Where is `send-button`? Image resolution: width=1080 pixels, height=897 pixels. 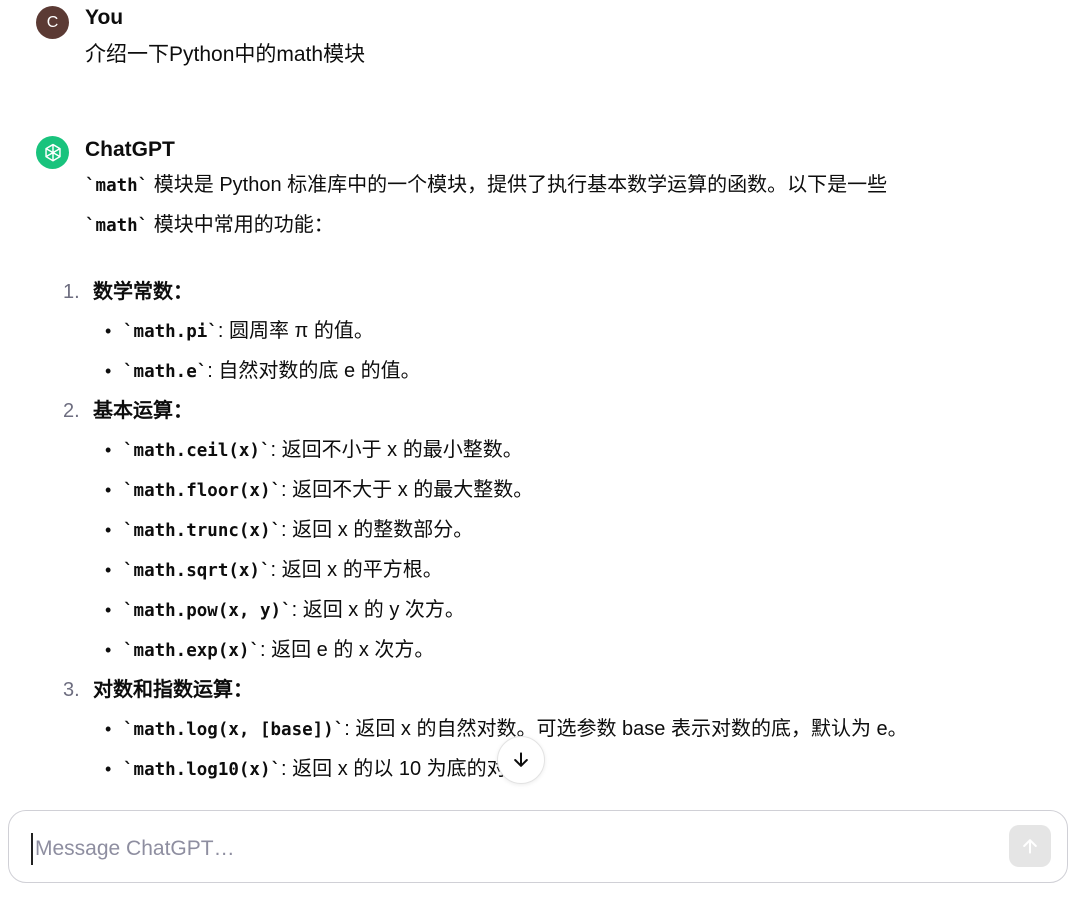
send-button is located at coordinates (1030, 846).